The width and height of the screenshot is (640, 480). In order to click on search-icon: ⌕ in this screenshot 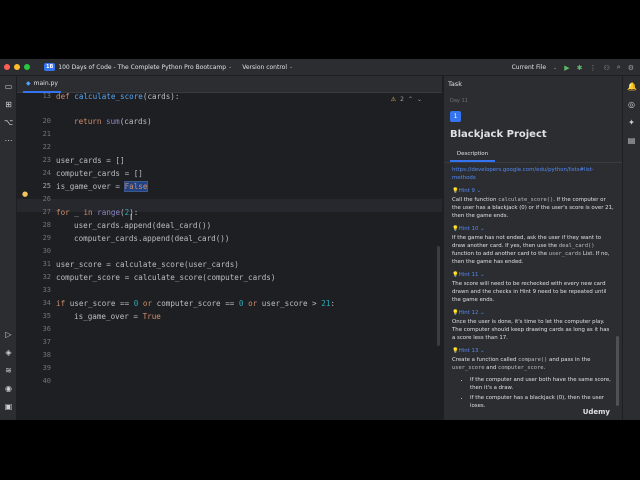, I will do `click(619, 67)`.